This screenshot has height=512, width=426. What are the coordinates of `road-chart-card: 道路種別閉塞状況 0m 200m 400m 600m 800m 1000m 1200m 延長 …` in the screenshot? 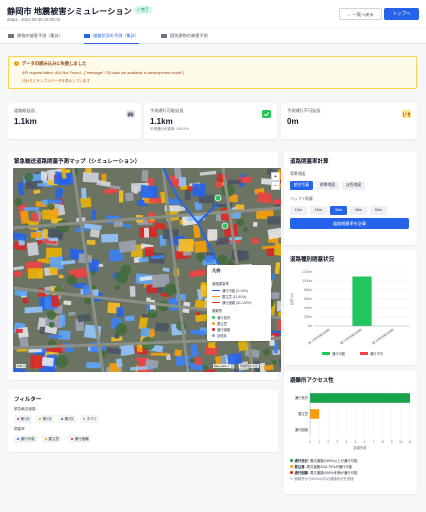 It's located at (350, 307).